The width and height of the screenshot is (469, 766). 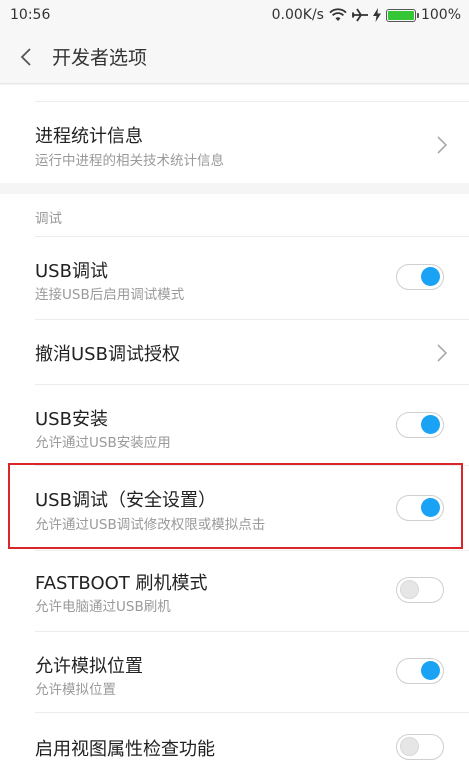 What do you see at coordinates (234, 591) in the screenshot?
I see `list-item-fastboot: FASTBOOT 刷机模式 允许电脑通过USB刷机` at bounding box center [234, 591].